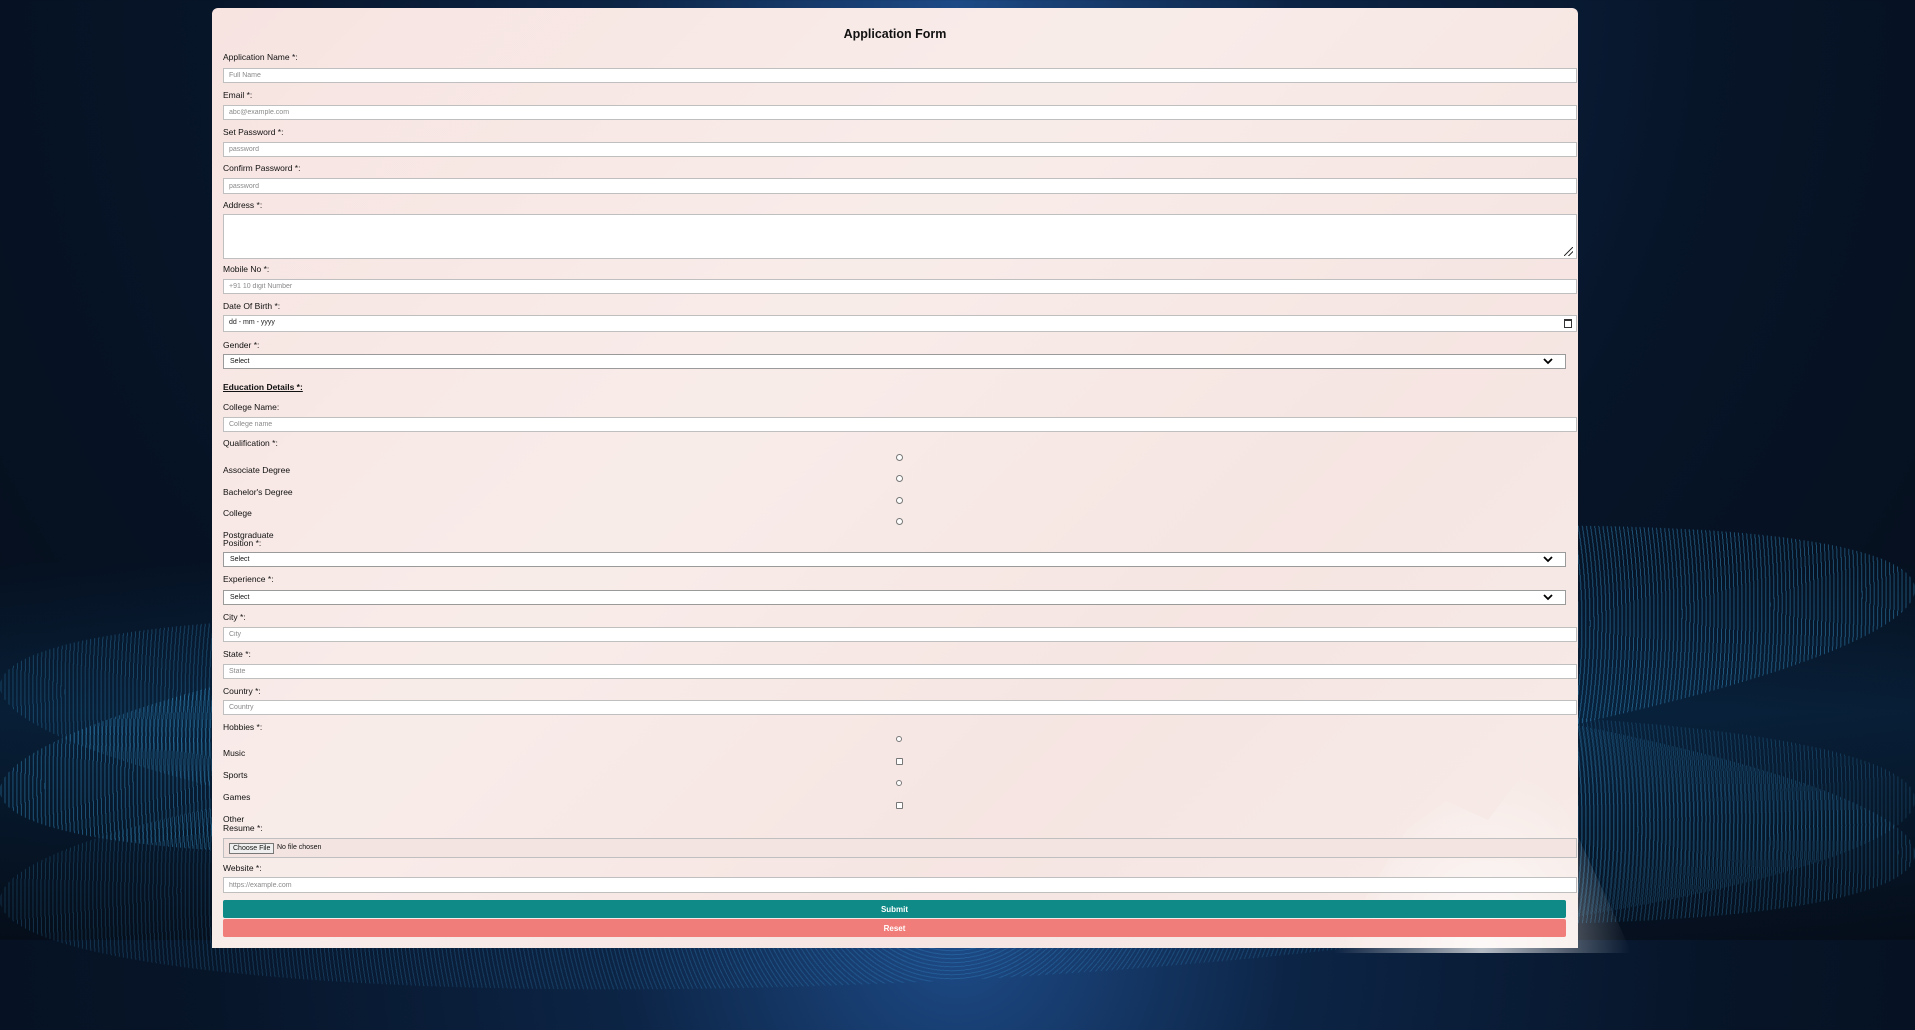 The image size is (1915, 1030). I want to click on hobby-music-radio, so click(899, 739).